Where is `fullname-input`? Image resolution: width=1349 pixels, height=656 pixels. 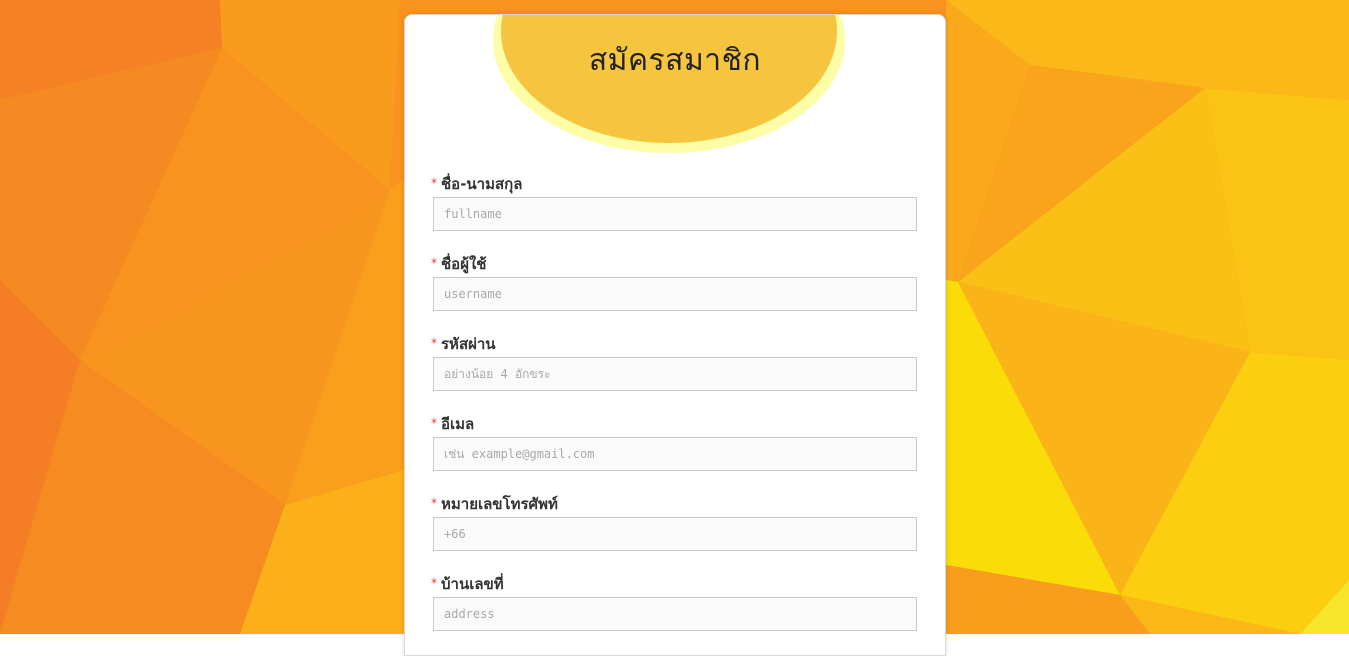 fullname-input is located at coordinates (675, 214).